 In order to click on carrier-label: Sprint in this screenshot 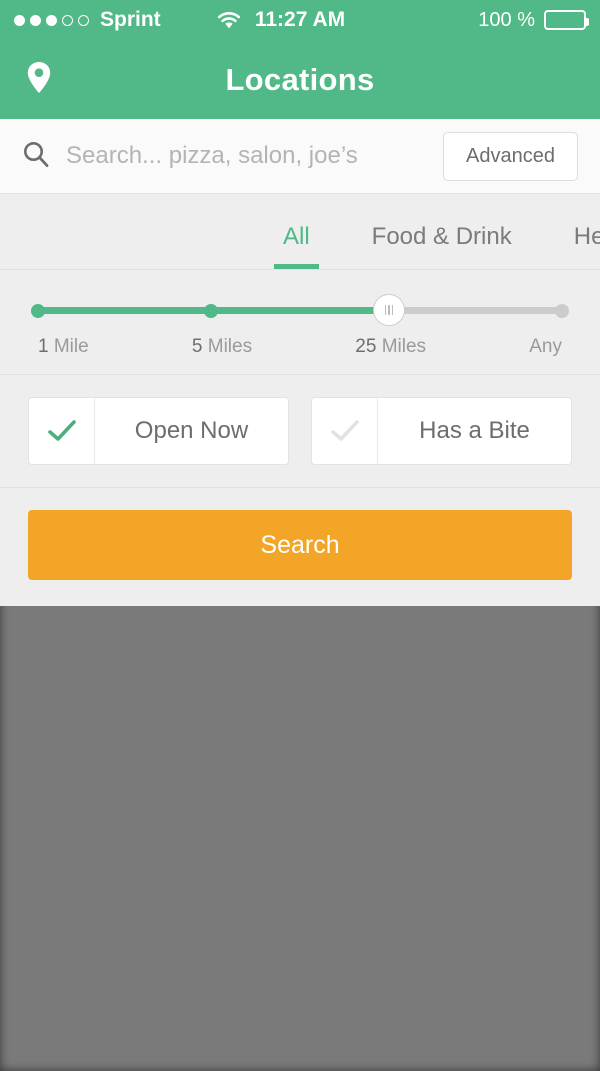, I will do `click(130, 19)`.